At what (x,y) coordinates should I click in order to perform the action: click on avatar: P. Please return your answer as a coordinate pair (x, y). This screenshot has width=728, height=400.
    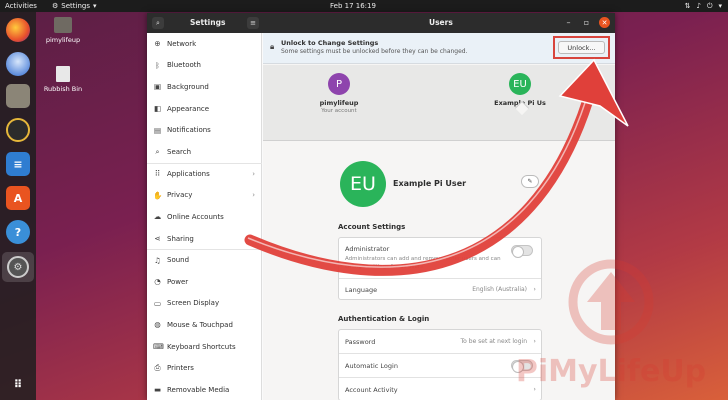
    Looking at the image, I should click on (339, 84).